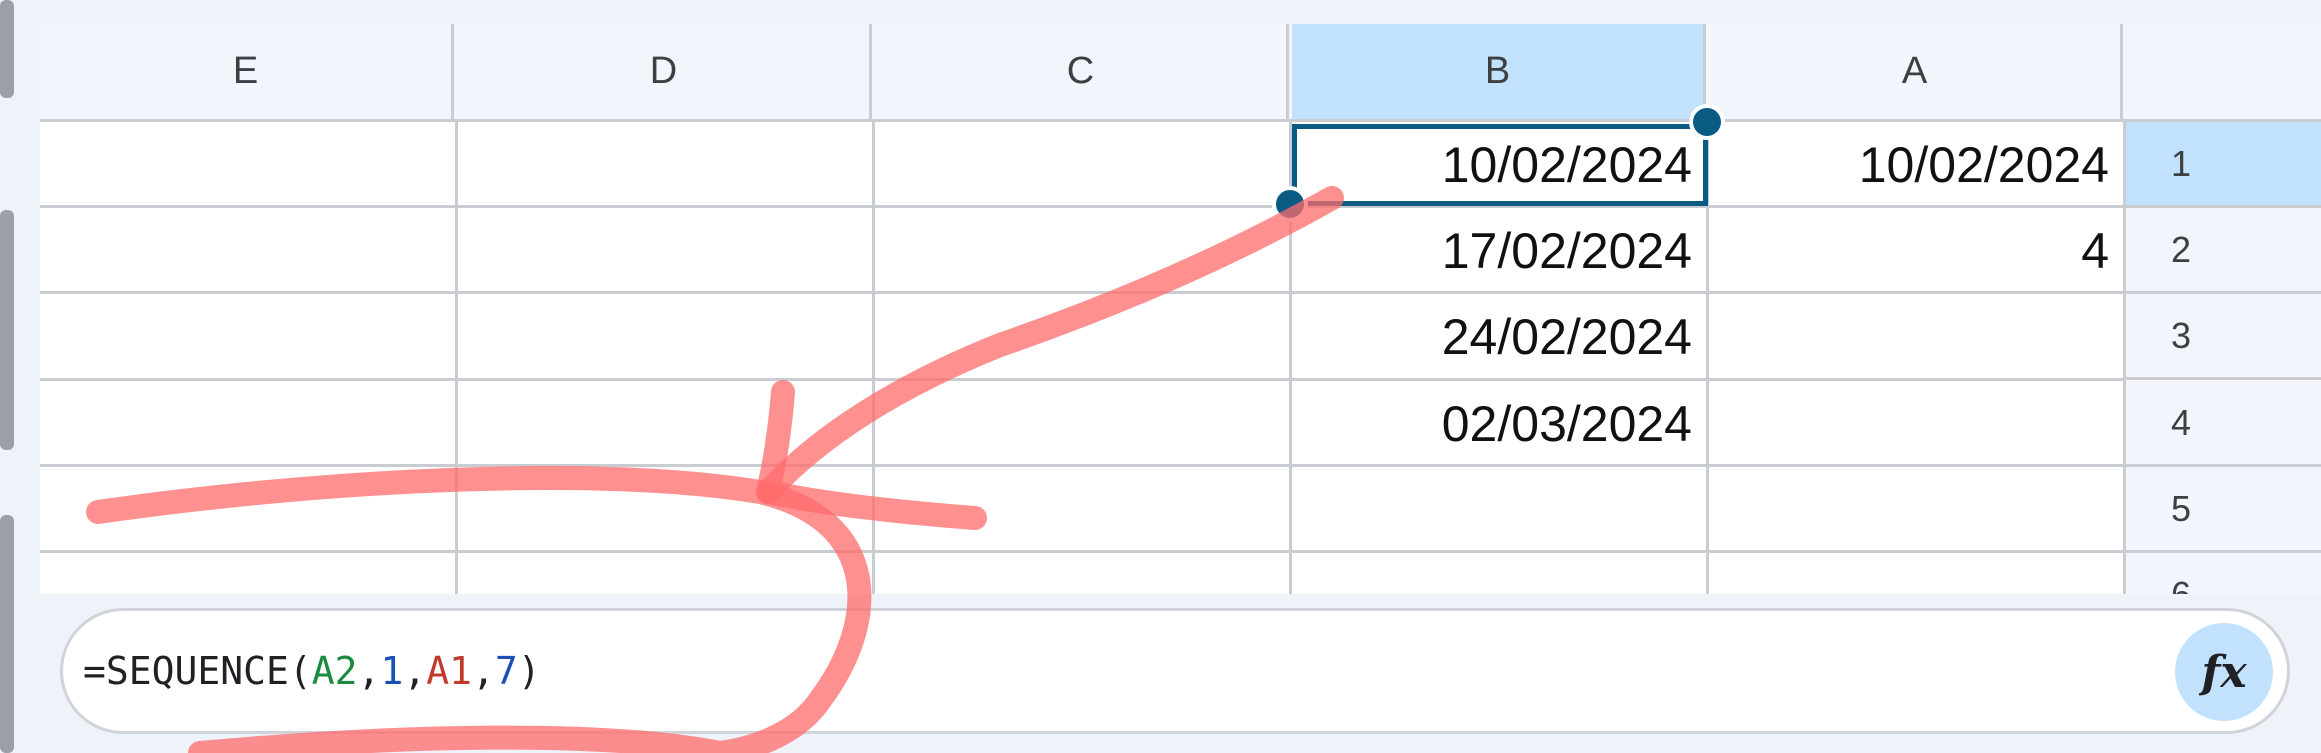 The width and height of the screenshot is (2321, 753). What do you see at coordinates (392, 671) in the screenshot?
I see `formula-number: 1` at bounding box center [392, 671].